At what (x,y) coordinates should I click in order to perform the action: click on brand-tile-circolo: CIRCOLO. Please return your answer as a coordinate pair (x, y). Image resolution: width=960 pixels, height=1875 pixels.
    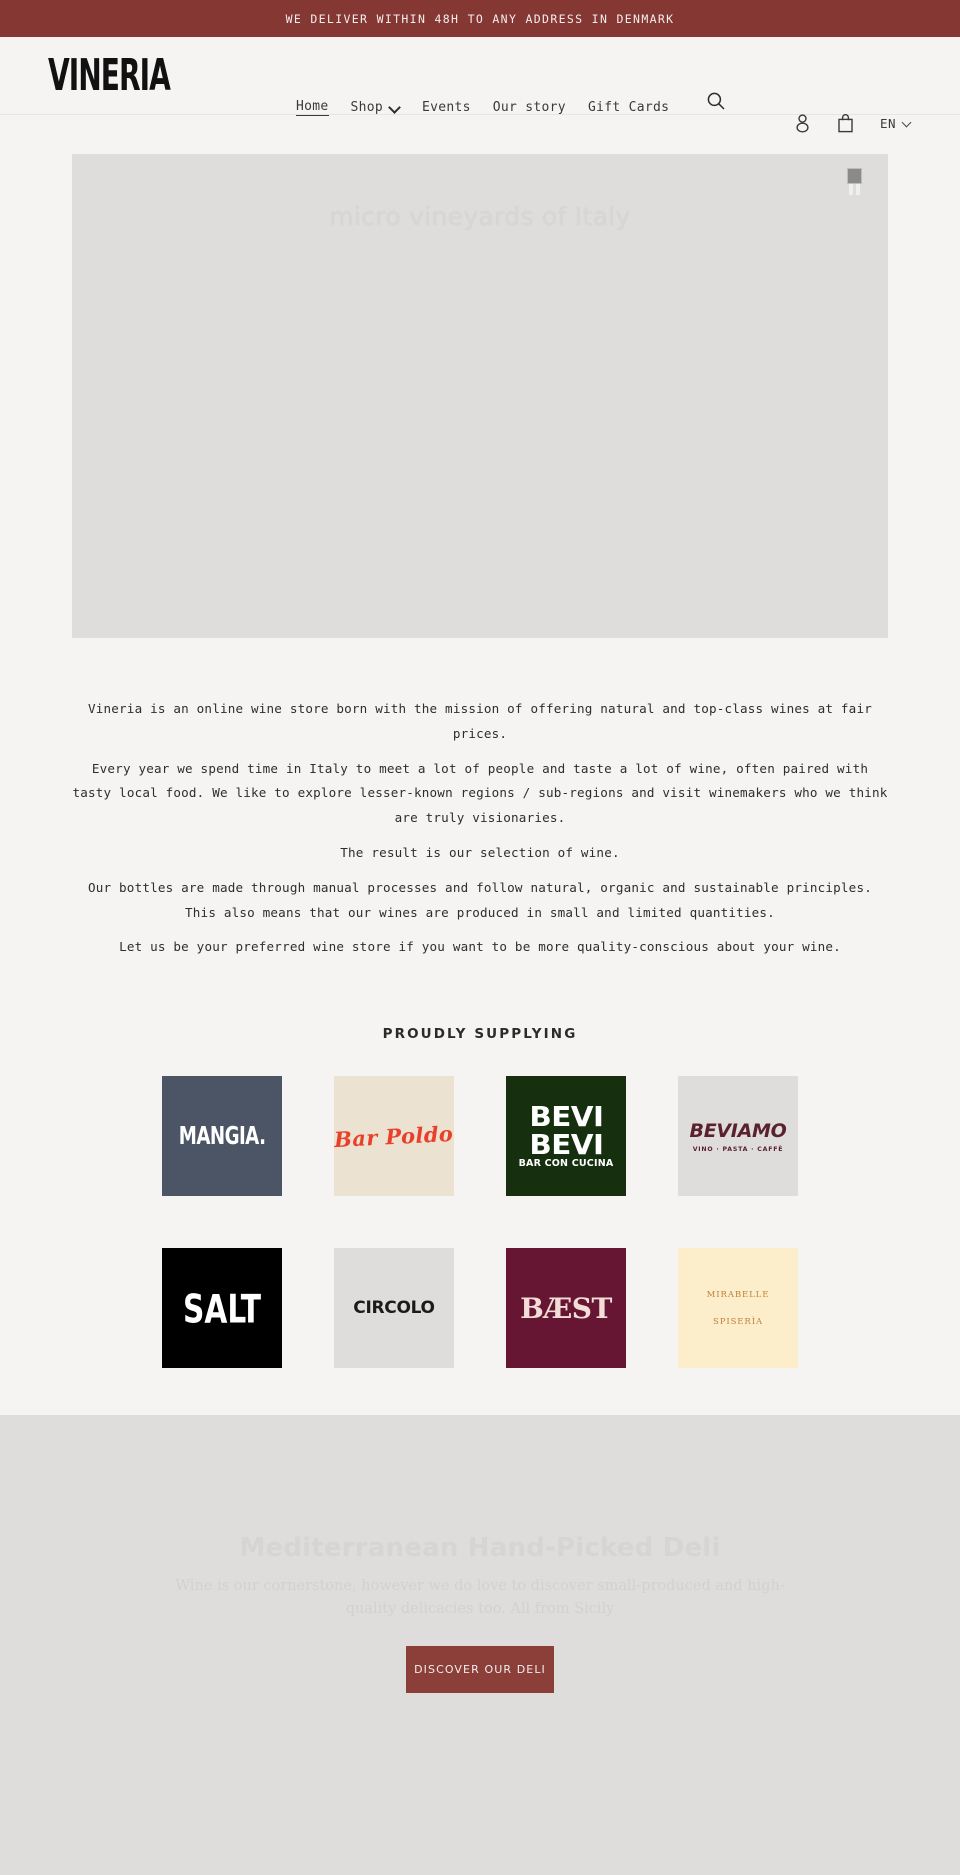
    Looking at the image, I should click on (394, 1308).